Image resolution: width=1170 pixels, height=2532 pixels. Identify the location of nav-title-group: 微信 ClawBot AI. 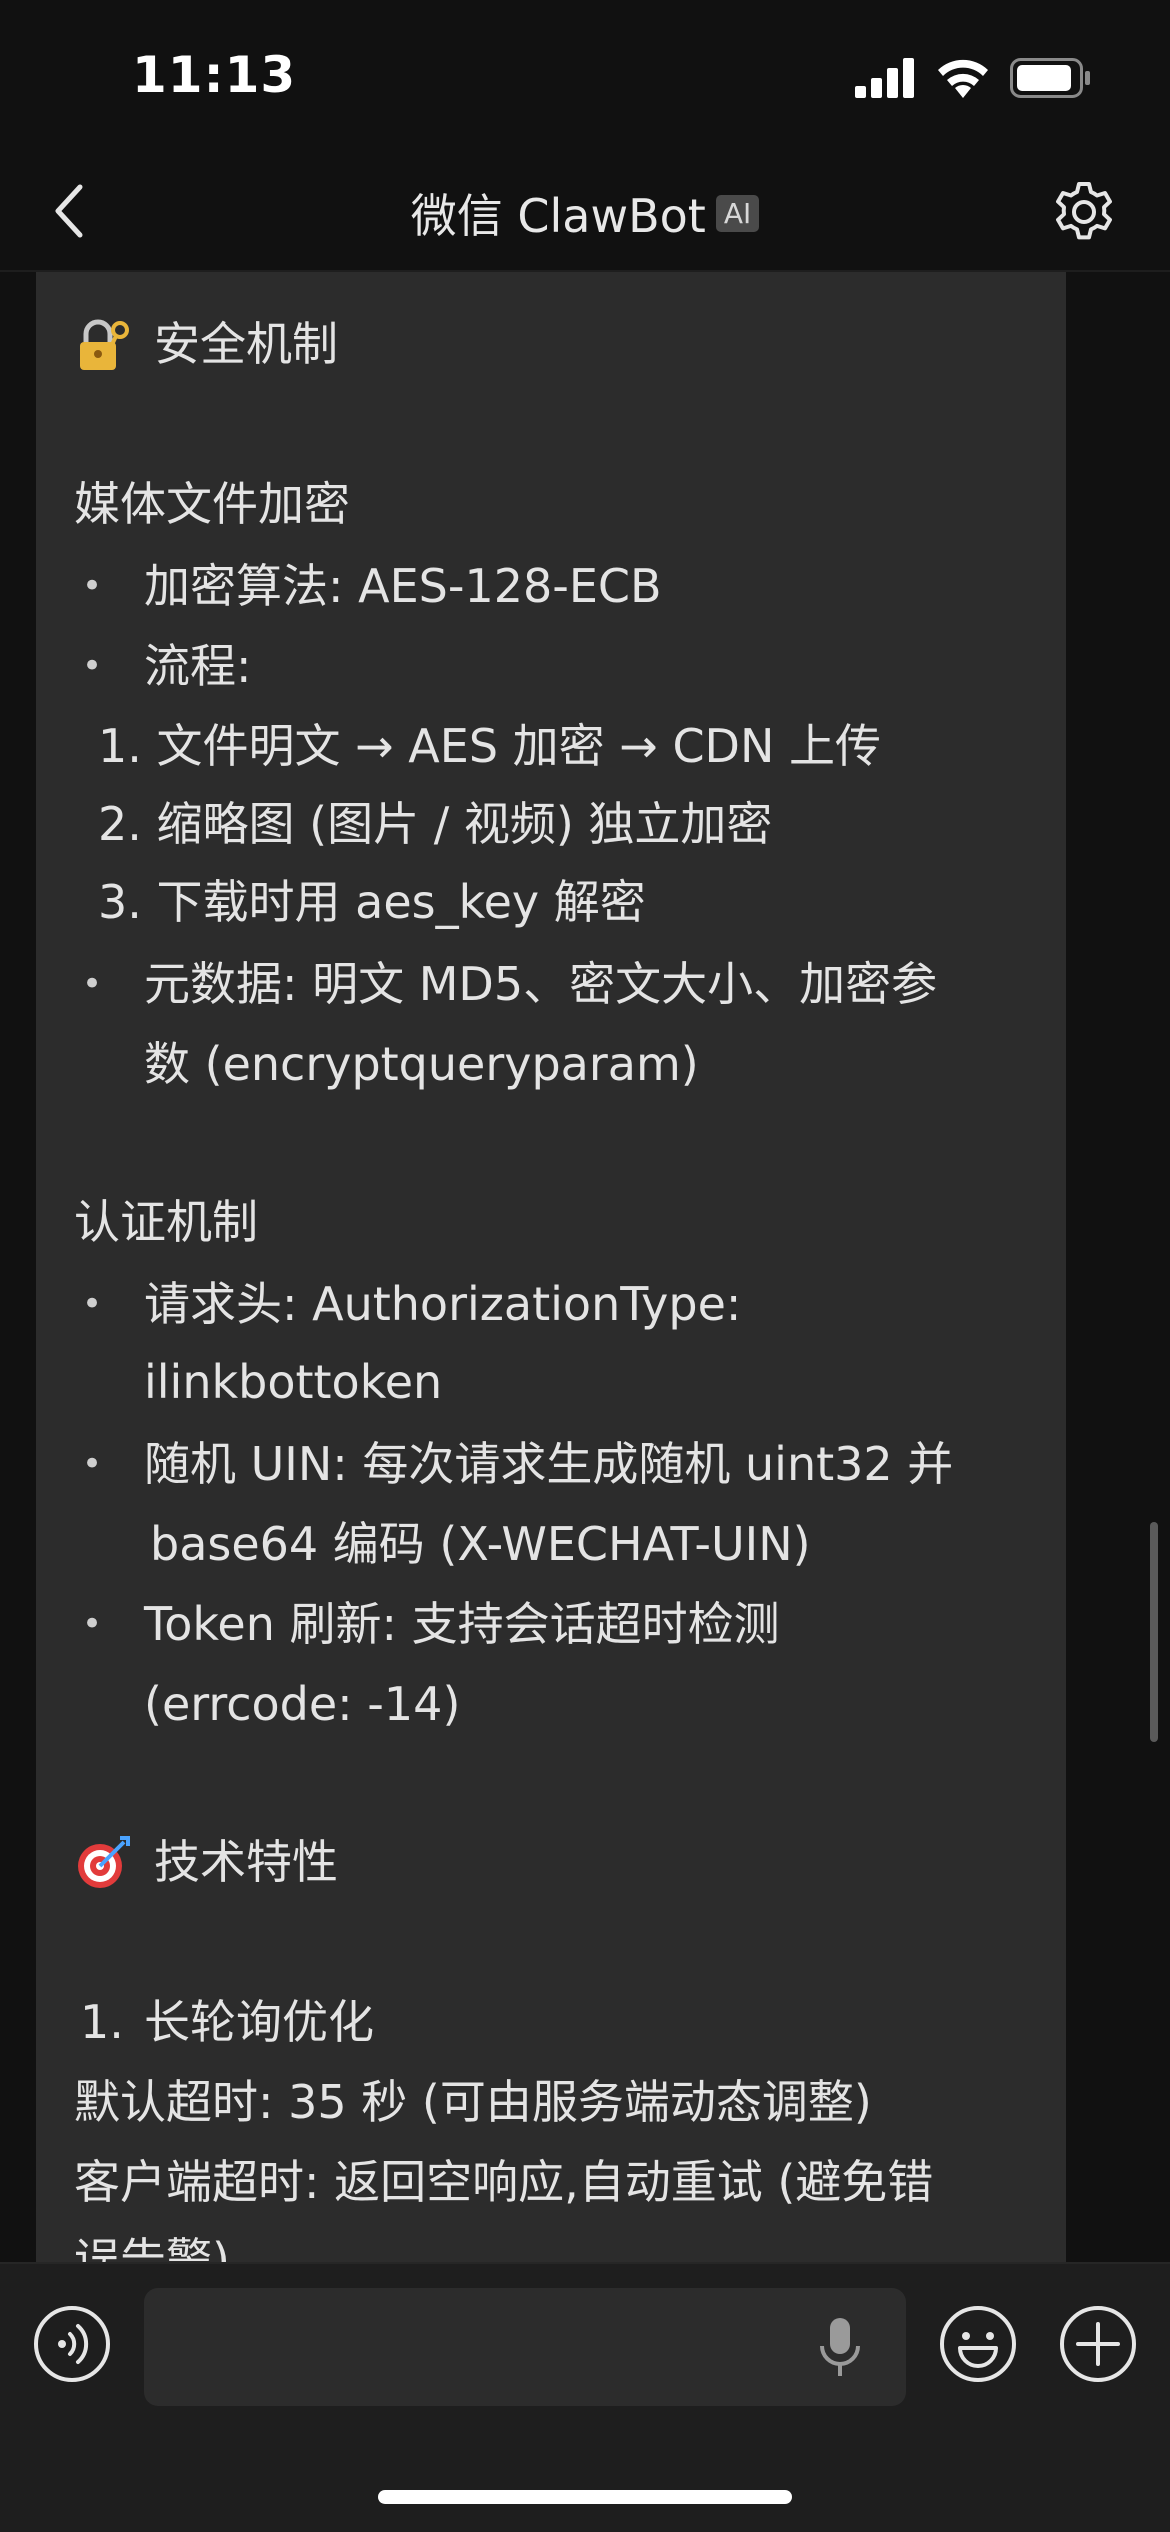
(585, 213).